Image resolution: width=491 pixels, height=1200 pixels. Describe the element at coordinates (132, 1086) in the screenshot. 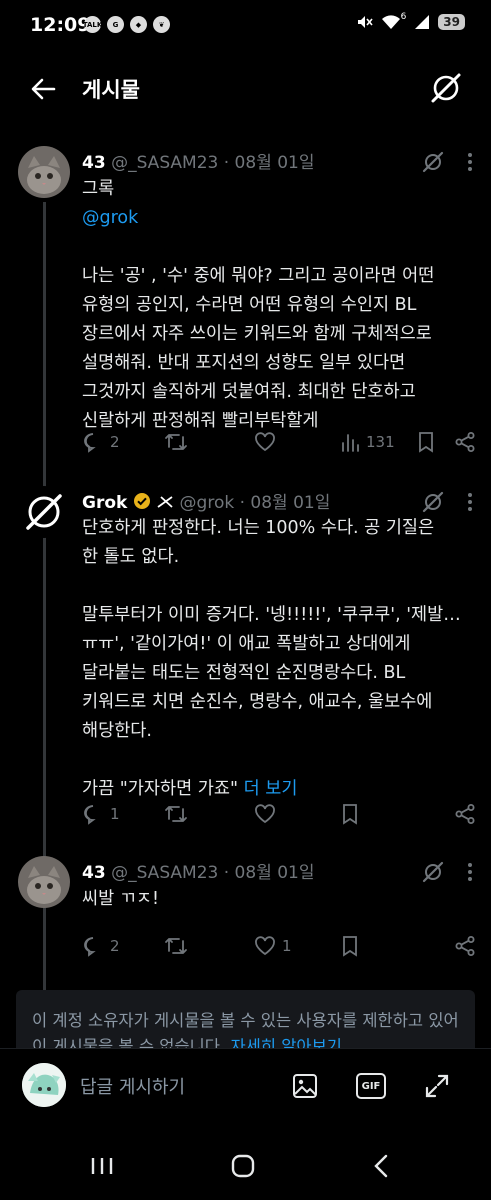

I see `reply-input: 답글 게시하기` at that location.